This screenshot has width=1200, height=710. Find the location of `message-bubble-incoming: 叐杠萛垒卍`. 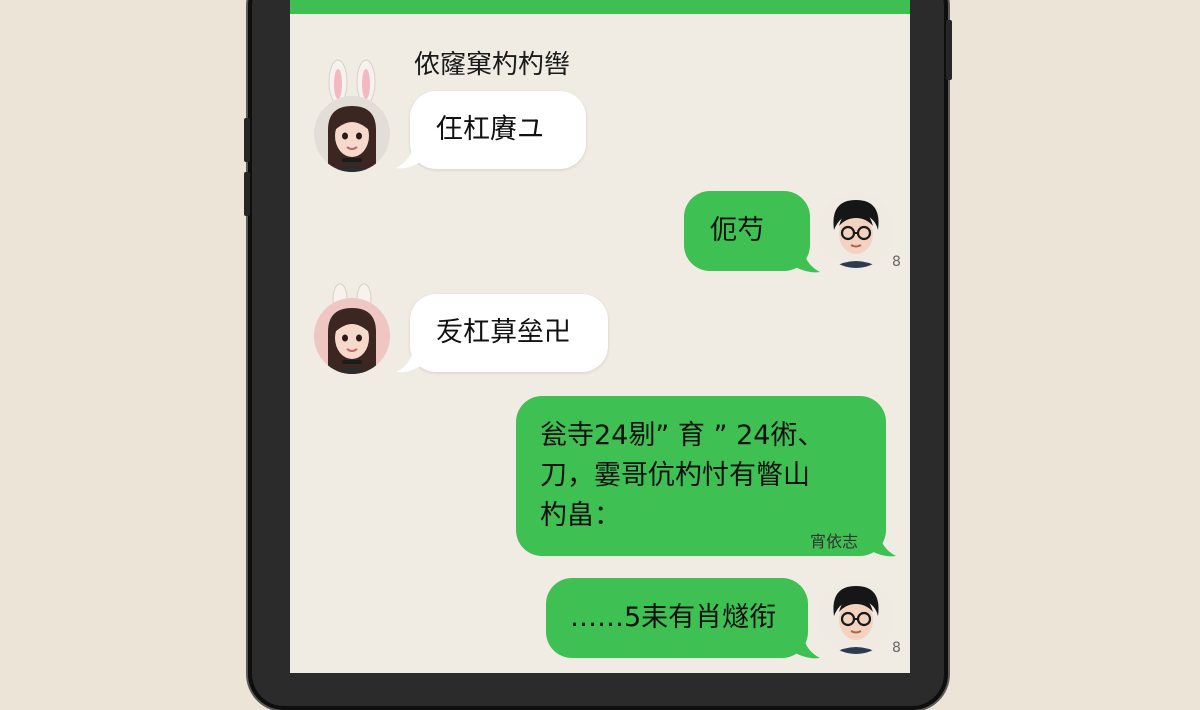

message-bubble-incoming: 叐杠萛垒卍 is located at coordinates (509, 333).